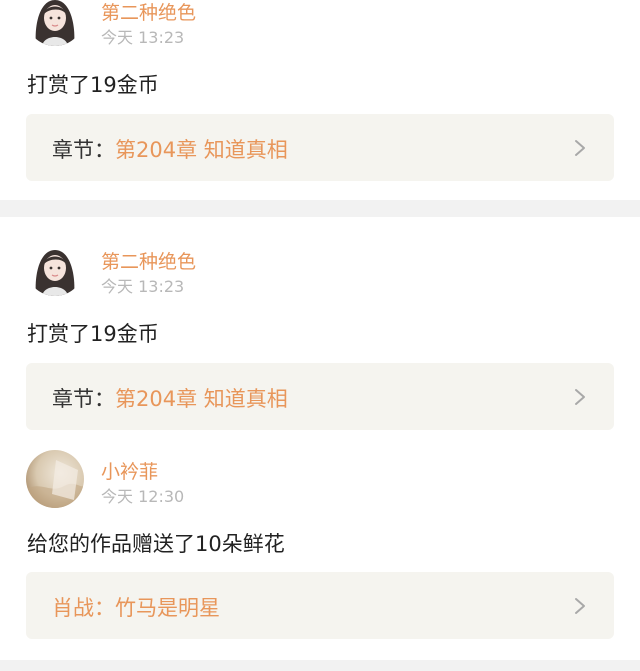  I want to click on timestamp: 今天 12:30, so click(143, 496).